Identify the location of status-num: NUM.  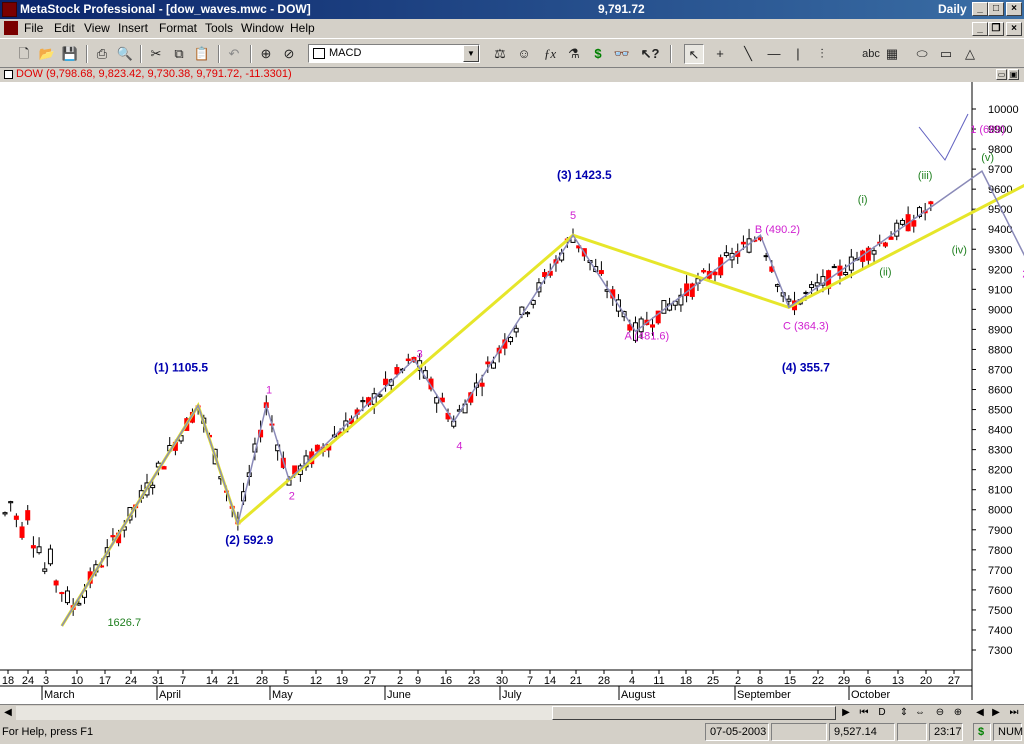
(1008, 732).